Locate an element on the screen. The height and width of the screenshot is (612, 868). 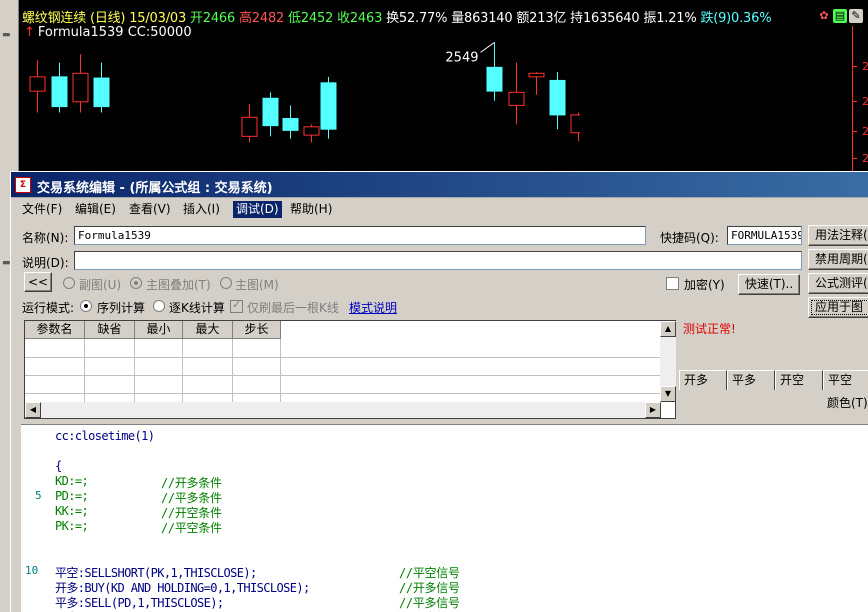
apply-to-chart-button: 应用于图 is located at coordinates (838, 307).